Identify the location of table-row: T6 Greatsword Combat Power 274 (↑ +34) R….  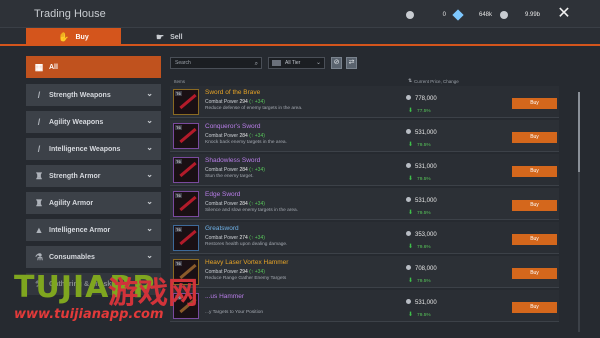
(364, 238).